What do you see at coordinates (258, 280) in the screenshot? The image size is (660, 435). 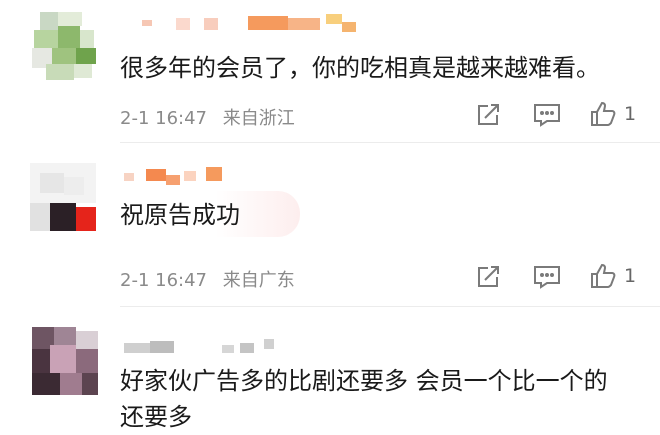 I see `comment-location: 来自广东` at bounding box center [258, 280].